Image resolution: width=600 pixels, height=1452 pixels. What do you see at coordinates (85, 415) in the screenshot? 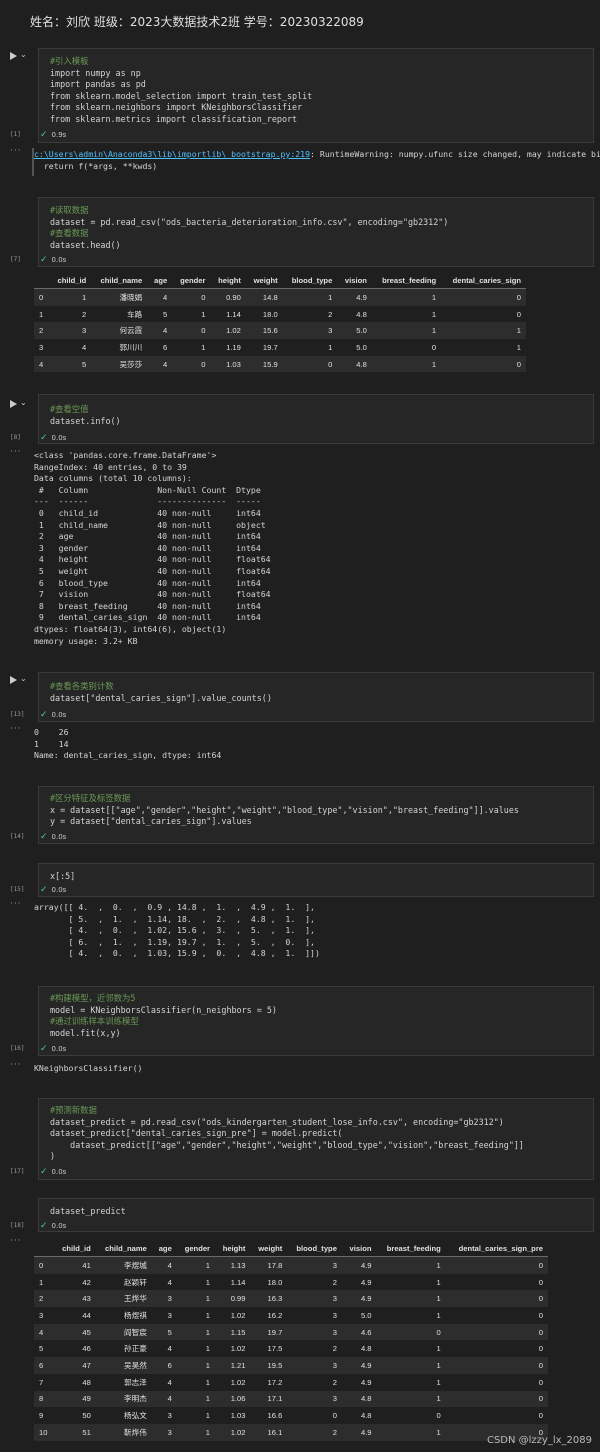
I see `code-cell-8-source: #查看空值 dataset.info()` at bounding box center [85, 415].